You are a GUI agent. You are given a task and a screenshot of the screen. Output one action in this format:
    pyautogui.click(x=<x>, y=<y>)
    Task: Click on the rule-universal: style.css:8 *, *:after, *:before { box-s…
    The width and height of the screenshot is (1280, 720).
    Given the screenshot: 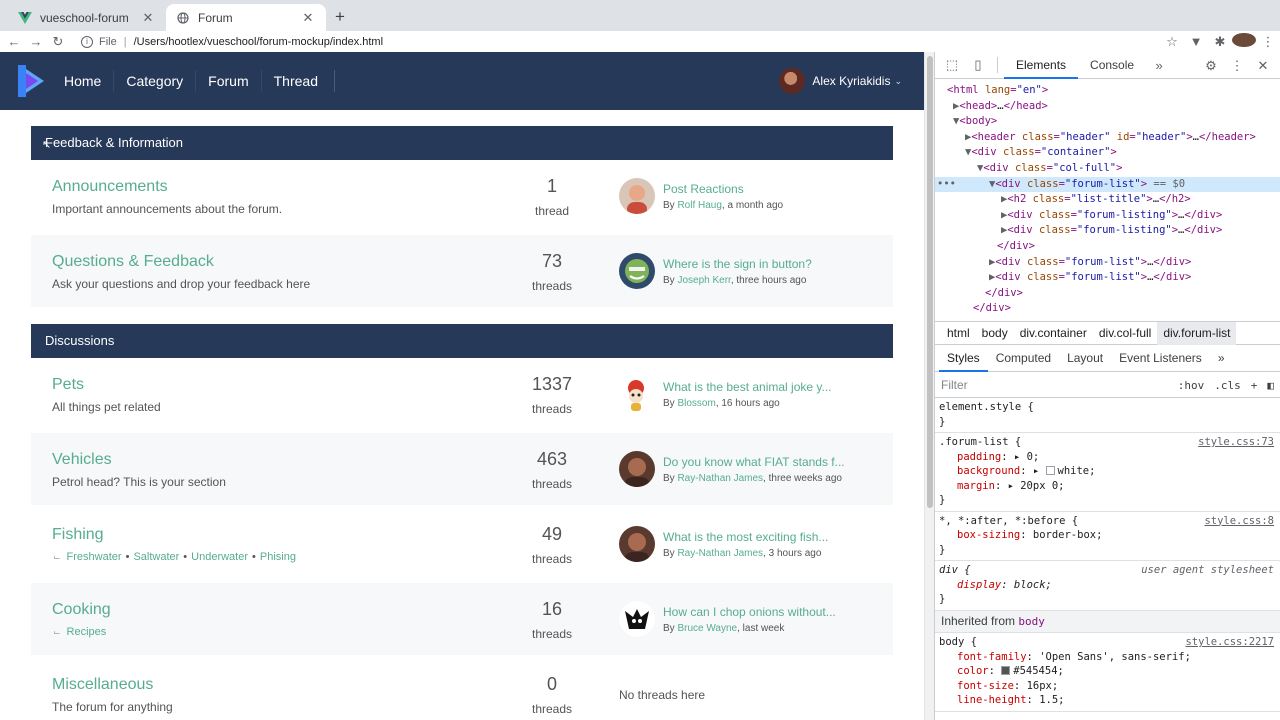 What is the action you would take?
    pyautogui.click(x=1107, y=536)
    